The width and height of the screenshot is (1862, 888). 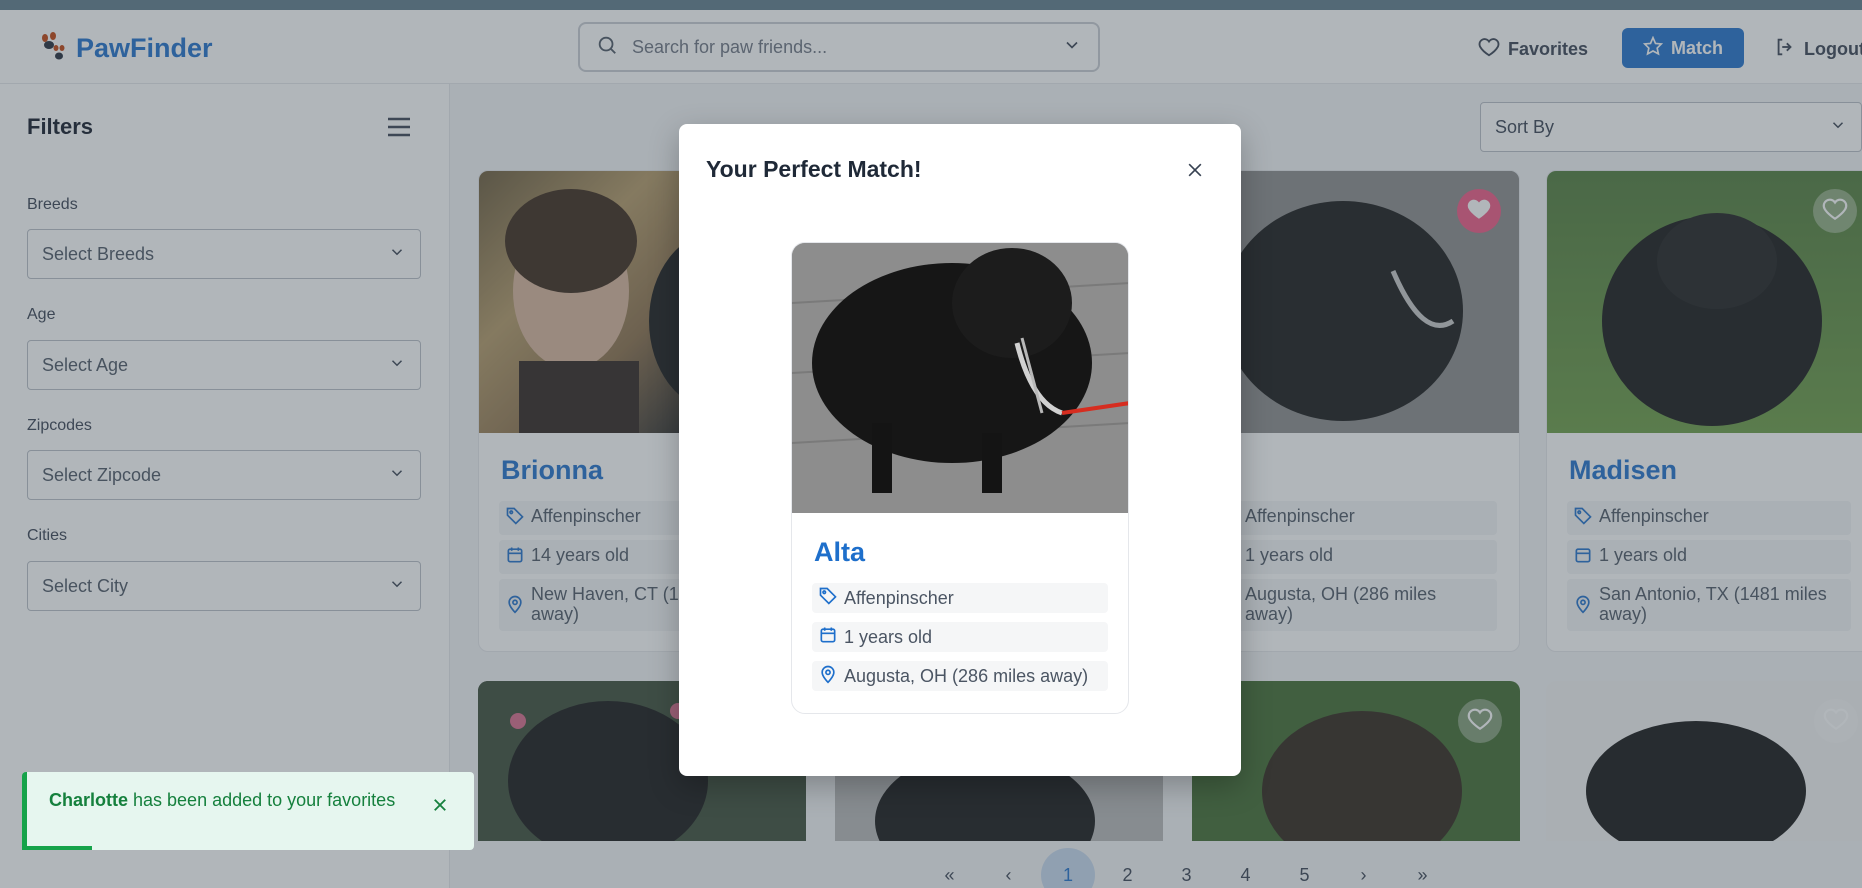 I want to click on toast-progress, so click(x=57, y=848).